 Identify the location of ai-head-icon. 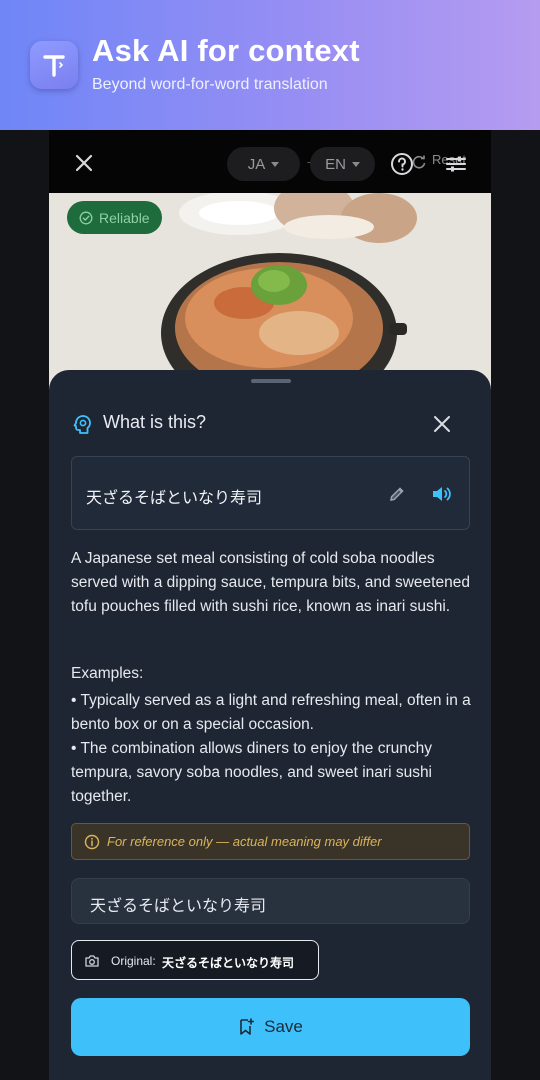
(82, 424).